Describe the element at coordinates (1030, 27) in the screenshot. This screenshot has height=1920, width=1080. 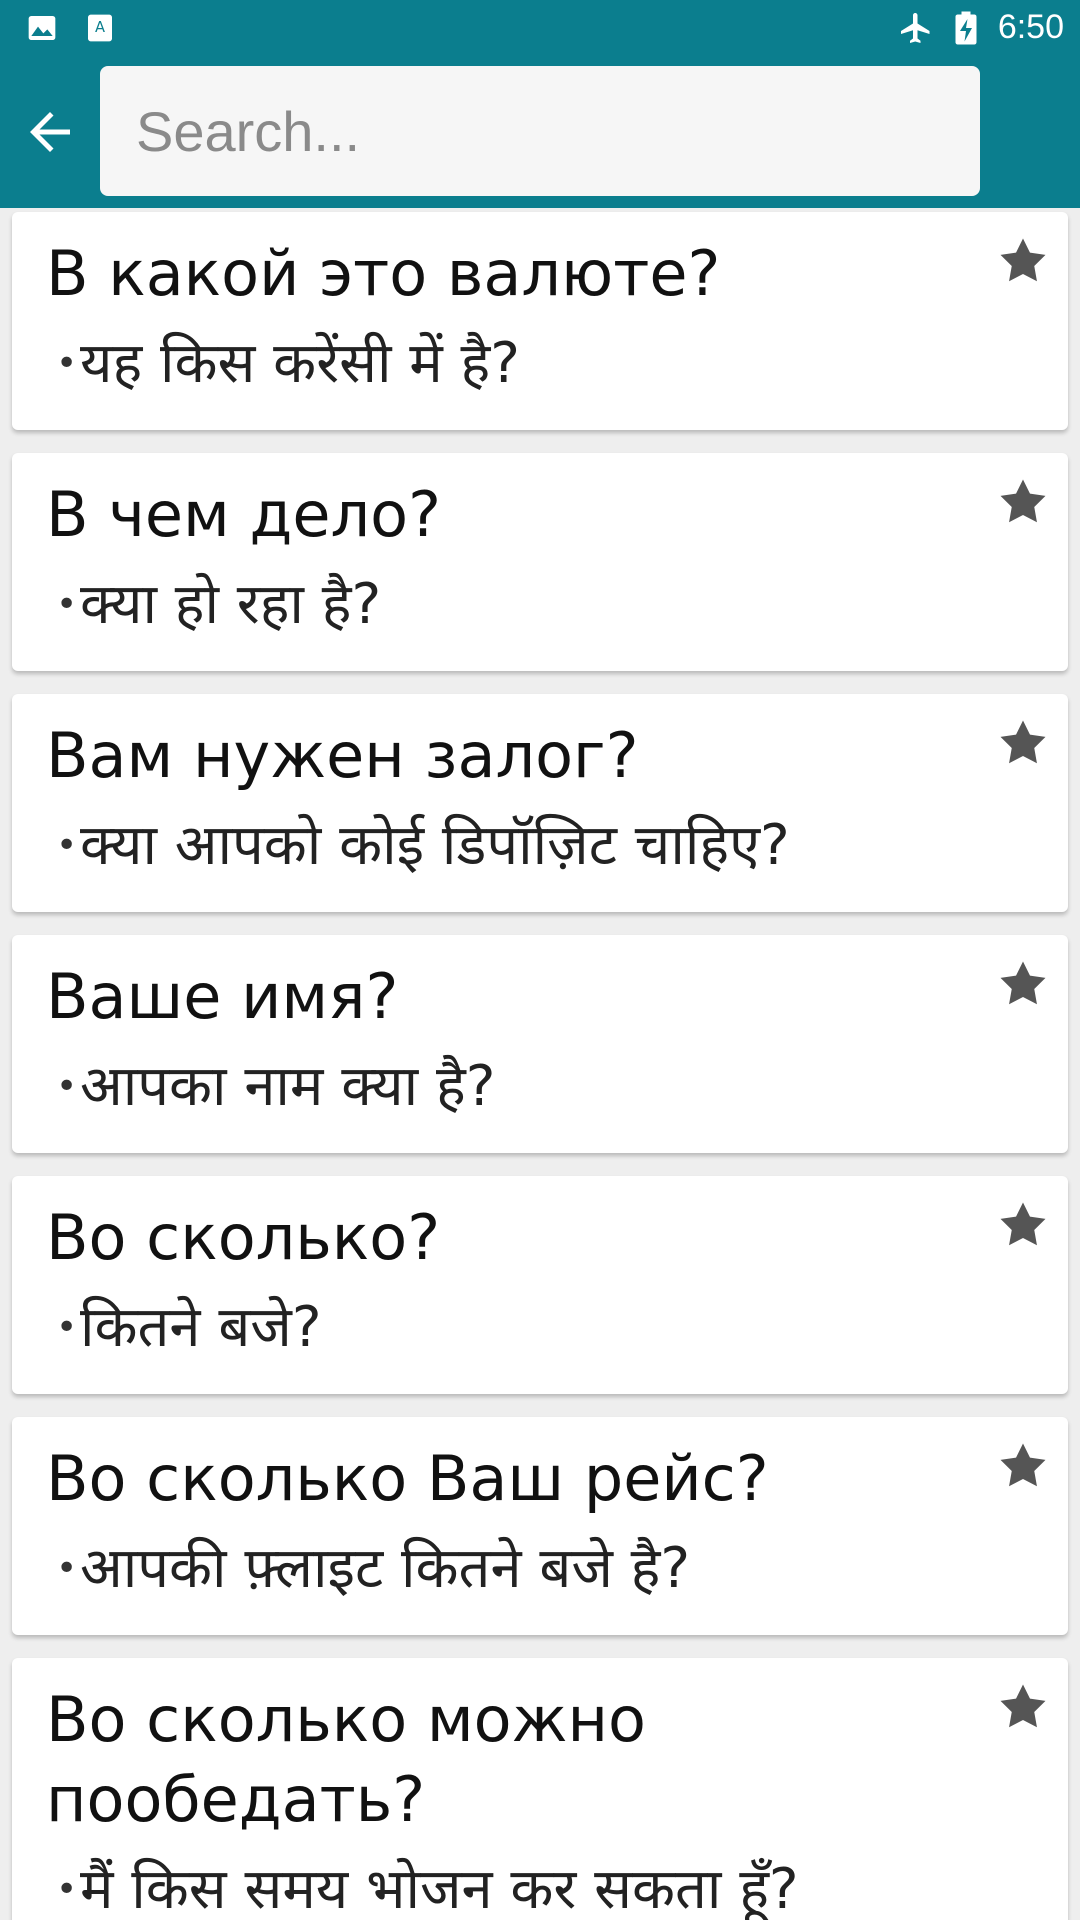
I see `status-time: 6:50` at that location.